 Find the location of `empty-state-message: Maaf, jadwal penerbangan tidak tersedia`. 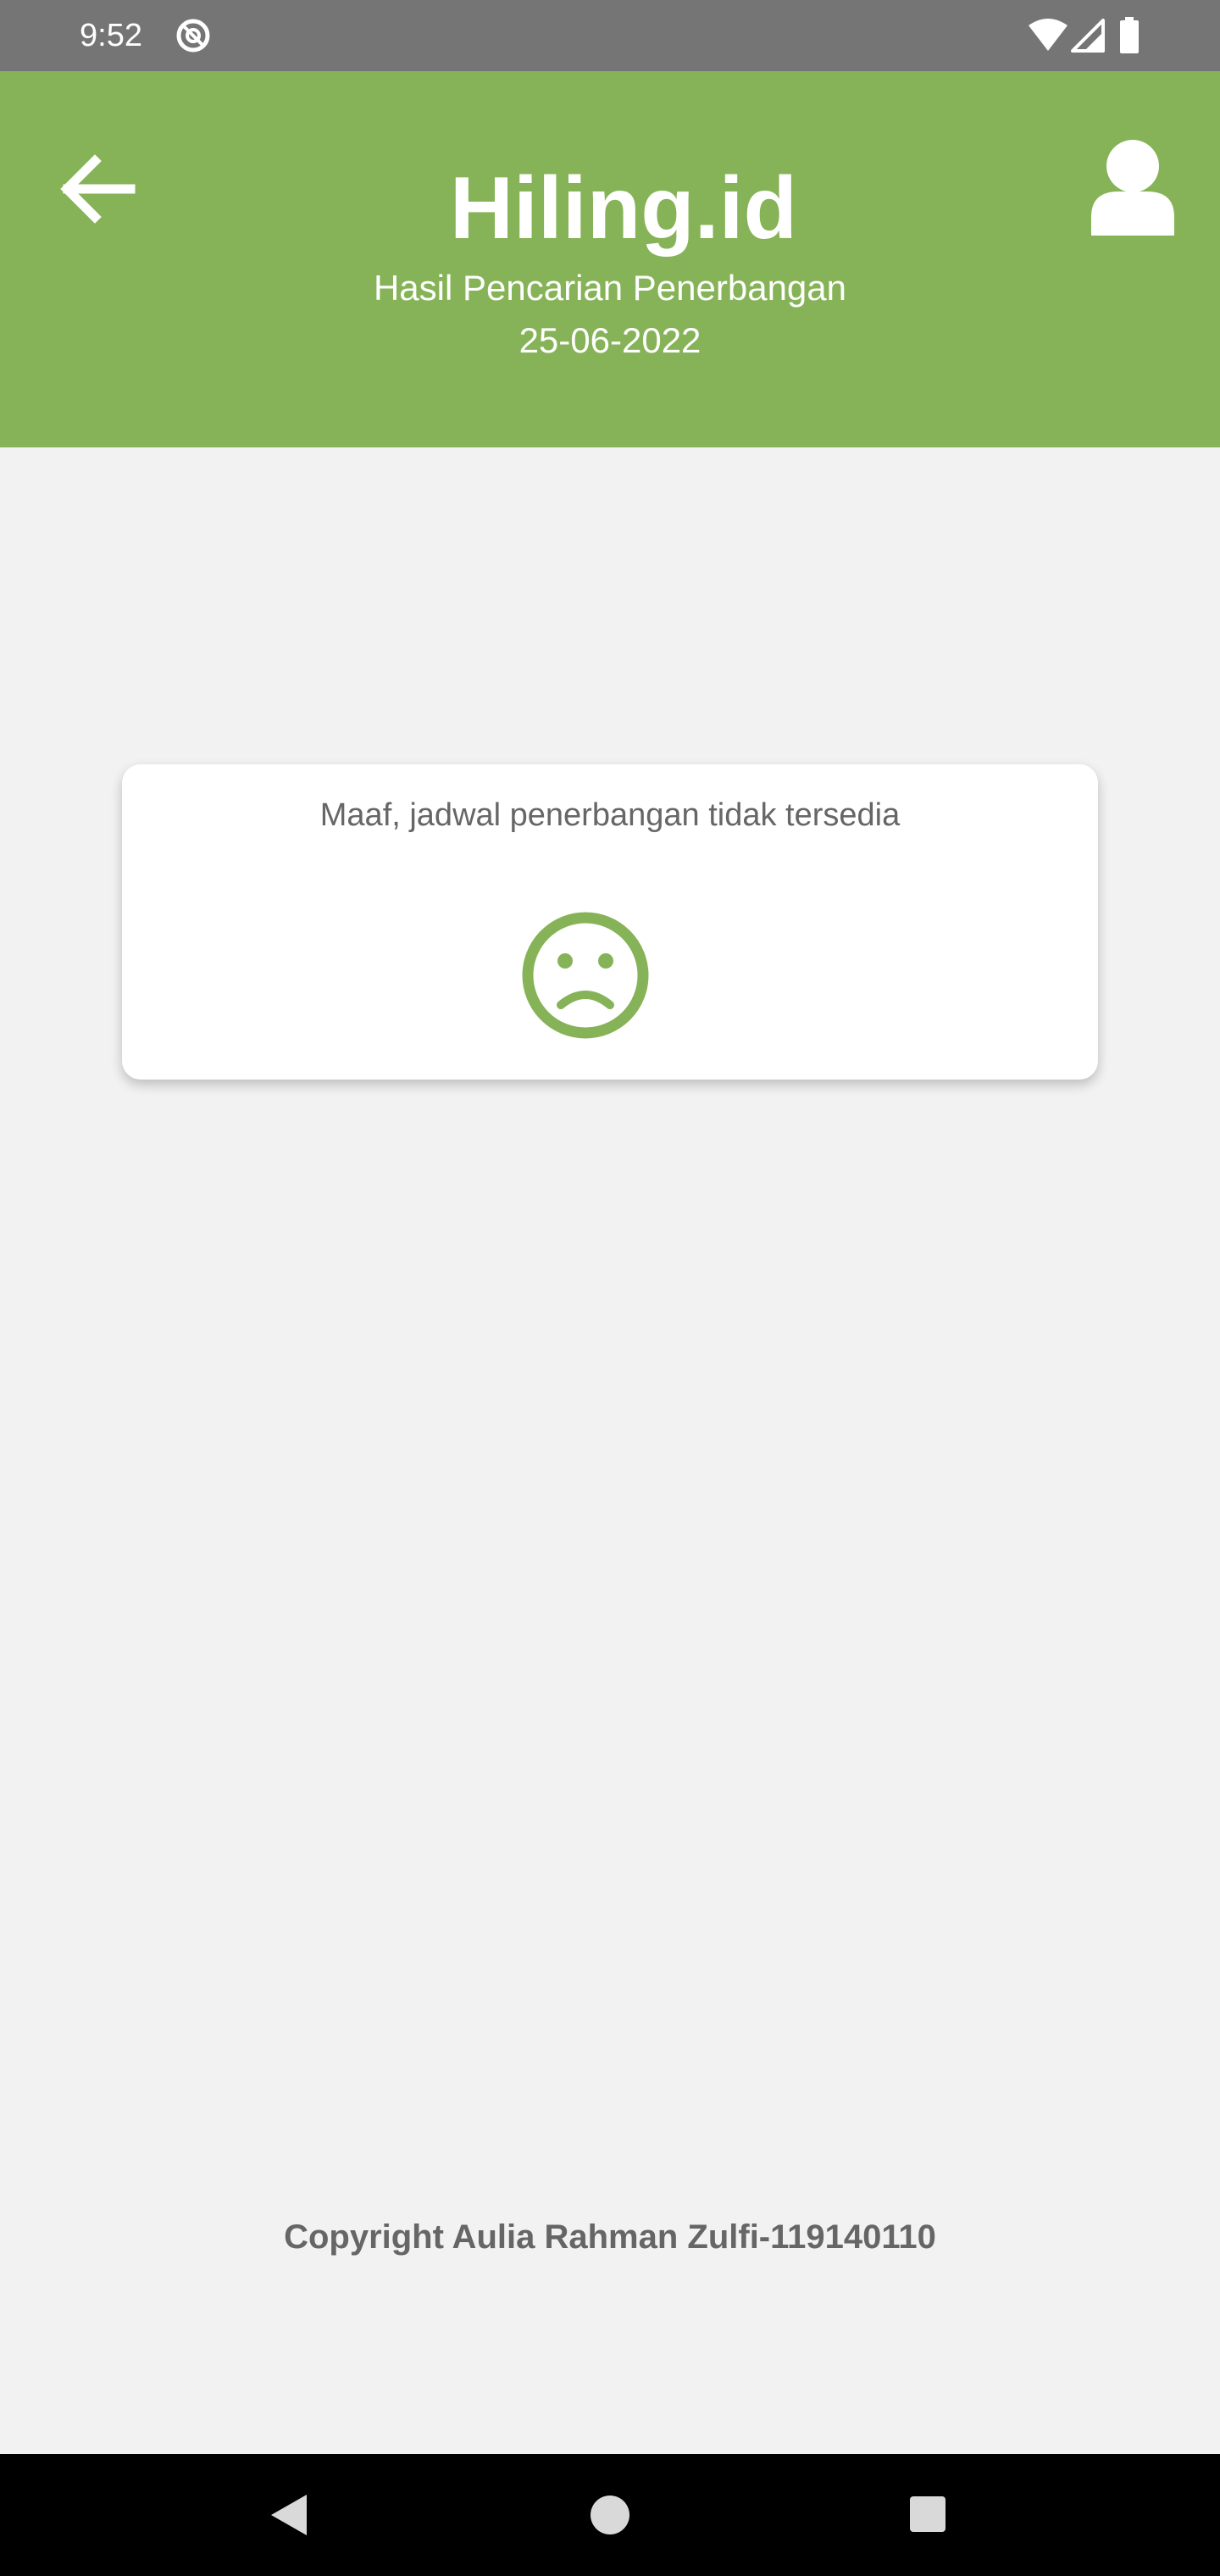

empty-state-message: Maaf, jadwal penerbangan tidak tersedia is located at coordinates (610, 815).